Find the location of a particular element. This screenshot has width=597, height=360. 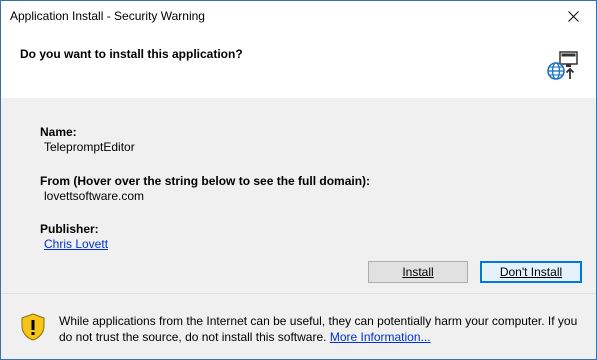

close-icon is located at coordinates (573, 16).